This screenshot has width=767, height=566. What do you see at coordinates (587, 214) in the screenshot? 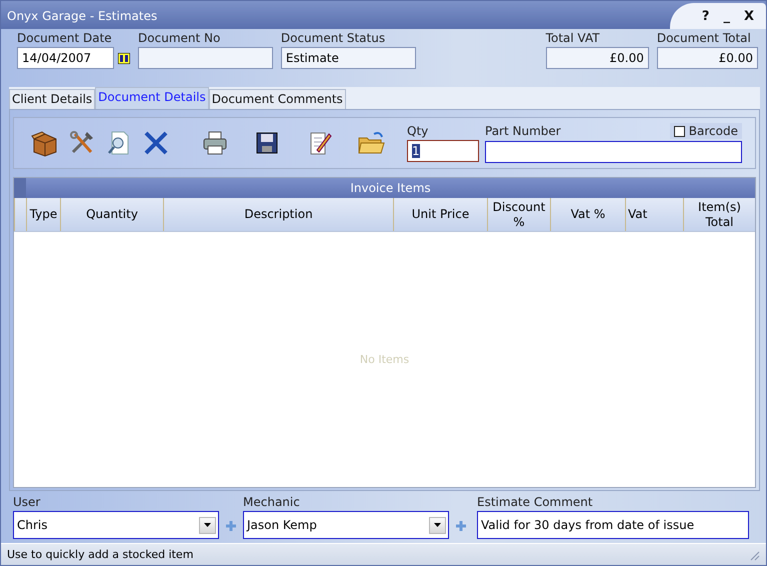
I see `column-header: Vat %` at bounding box center [587, 214].